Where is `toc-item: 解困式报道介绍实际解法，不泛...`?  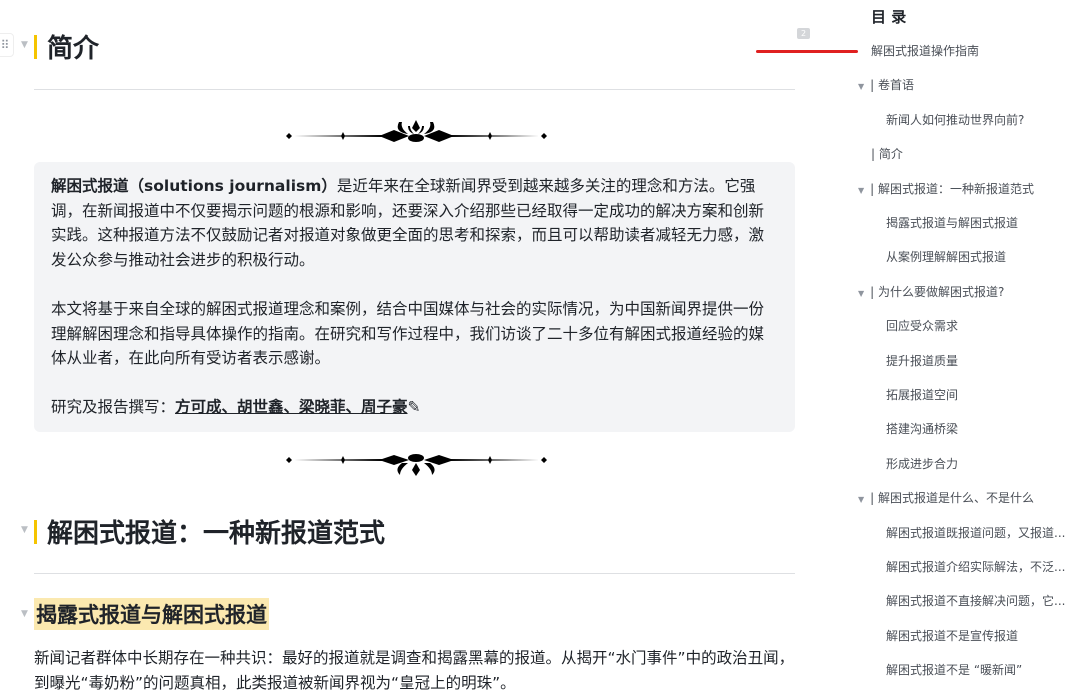 toc-item: 解困式报道介绍实际解法，不泛... is located at coordinates (975, 567).